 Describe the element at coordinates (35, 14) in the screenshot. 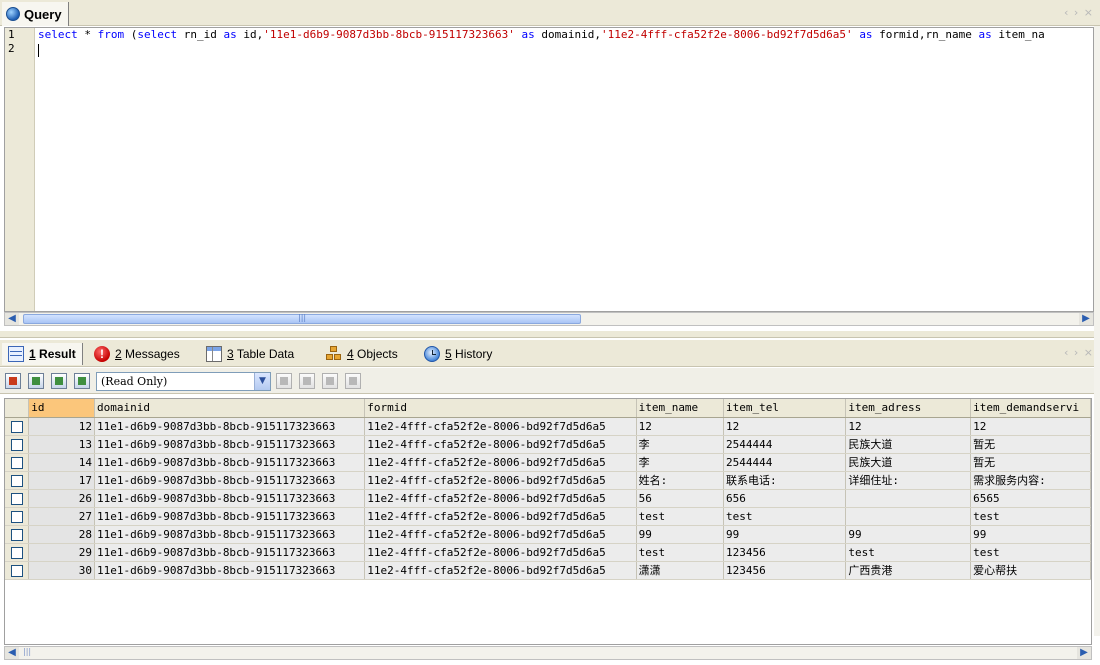

I see `query-tab: Query` at that location.